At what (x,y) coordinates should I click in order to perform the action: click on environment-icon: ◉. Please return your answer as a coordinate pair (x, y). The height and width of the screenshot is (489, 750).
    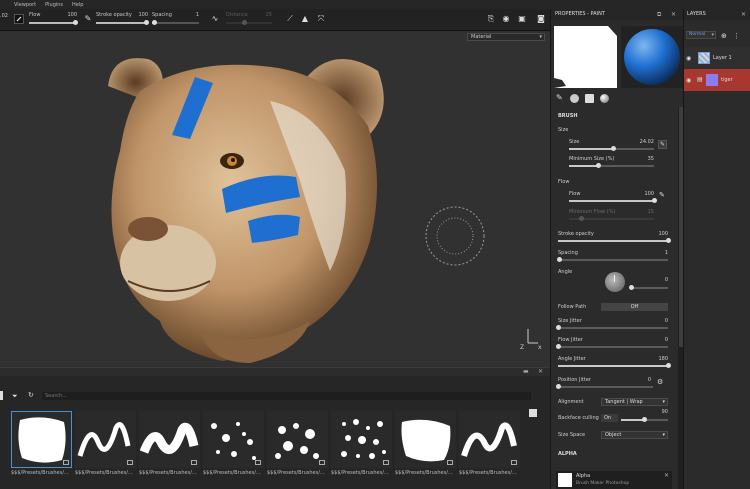
    Looking at the image, I should click on (506, 19).